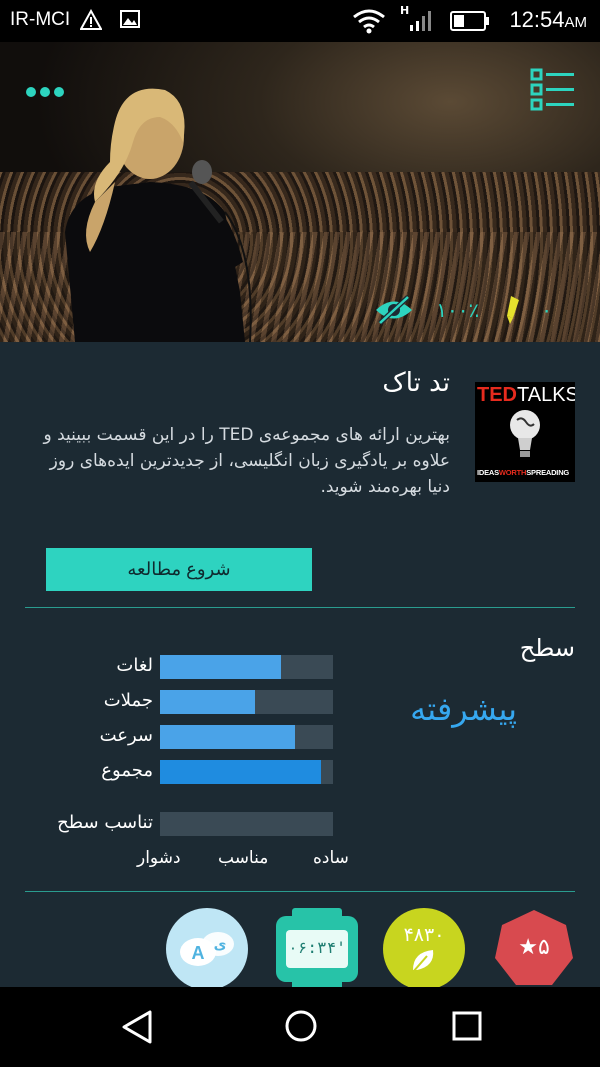  What do you see at coordinates (158, 215) in the screenshot?
I see `speaker-illustration` at bounding box center [158, 215].